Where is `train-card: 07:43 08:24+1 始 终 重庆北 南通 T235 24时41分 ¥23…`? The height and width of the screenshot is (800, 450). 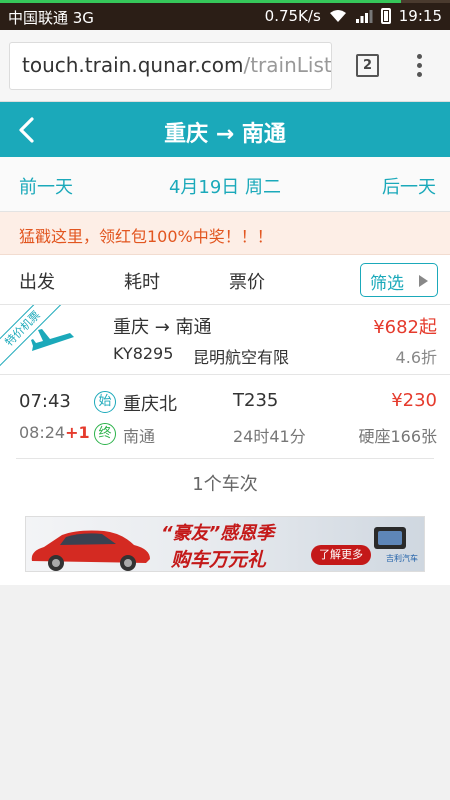 train-card: 07:43 08:24+1 始 终 重庆北 南通 T235 24时41分 ¥23… is located at coordinates (225, 417).